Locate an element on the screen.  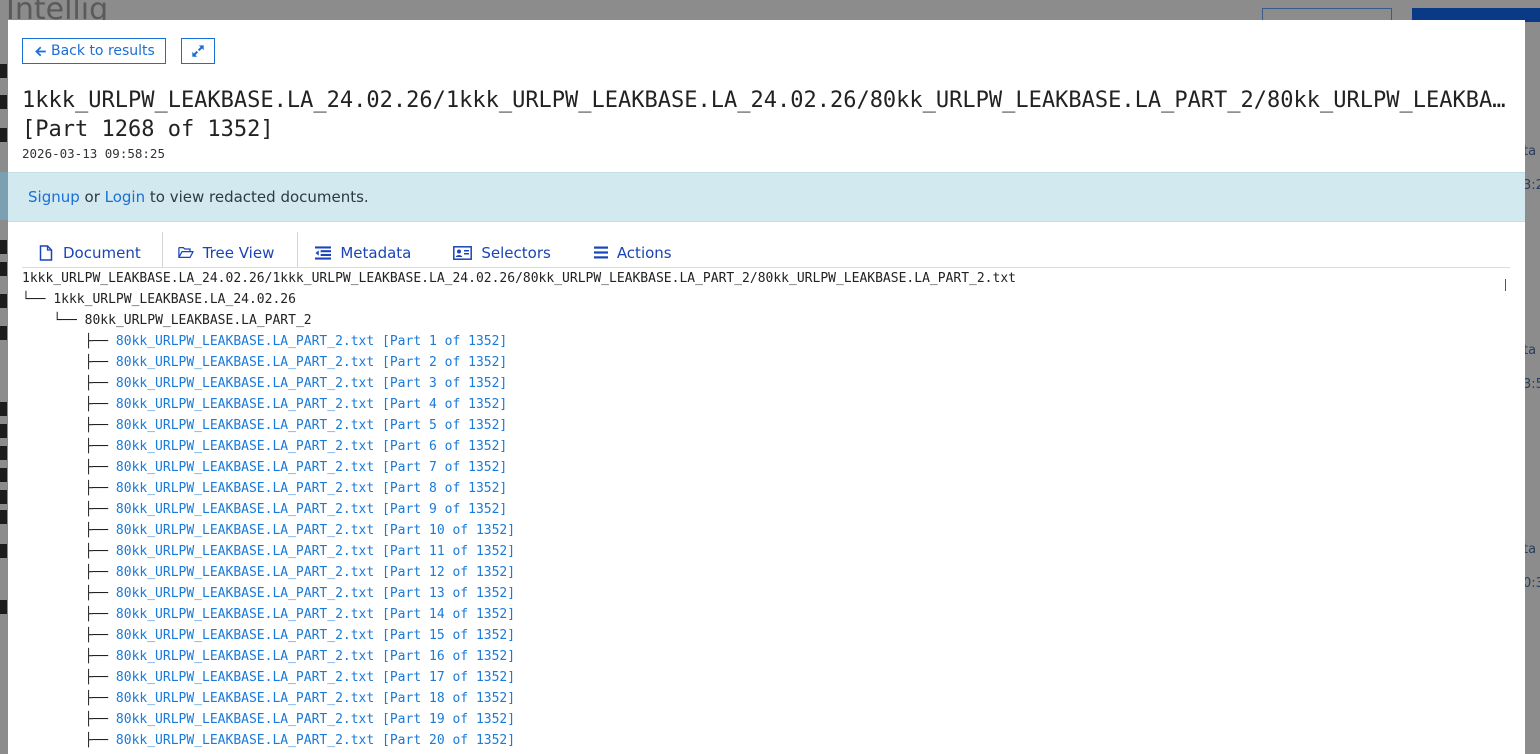
modal-toolbar: Back to results is located at coordinates (118, 51).